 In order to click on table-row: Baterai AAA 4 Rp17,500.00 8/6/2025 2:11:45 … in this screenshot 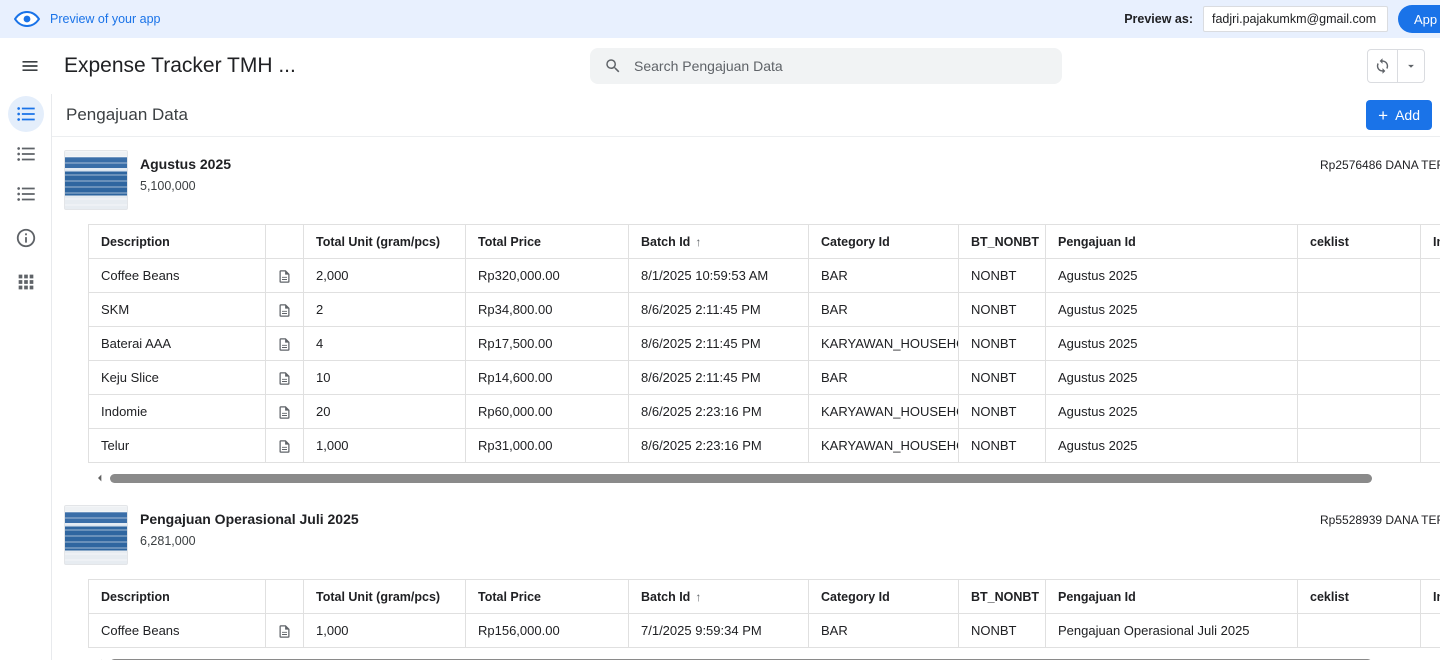, I will do `click(764, 343)`.